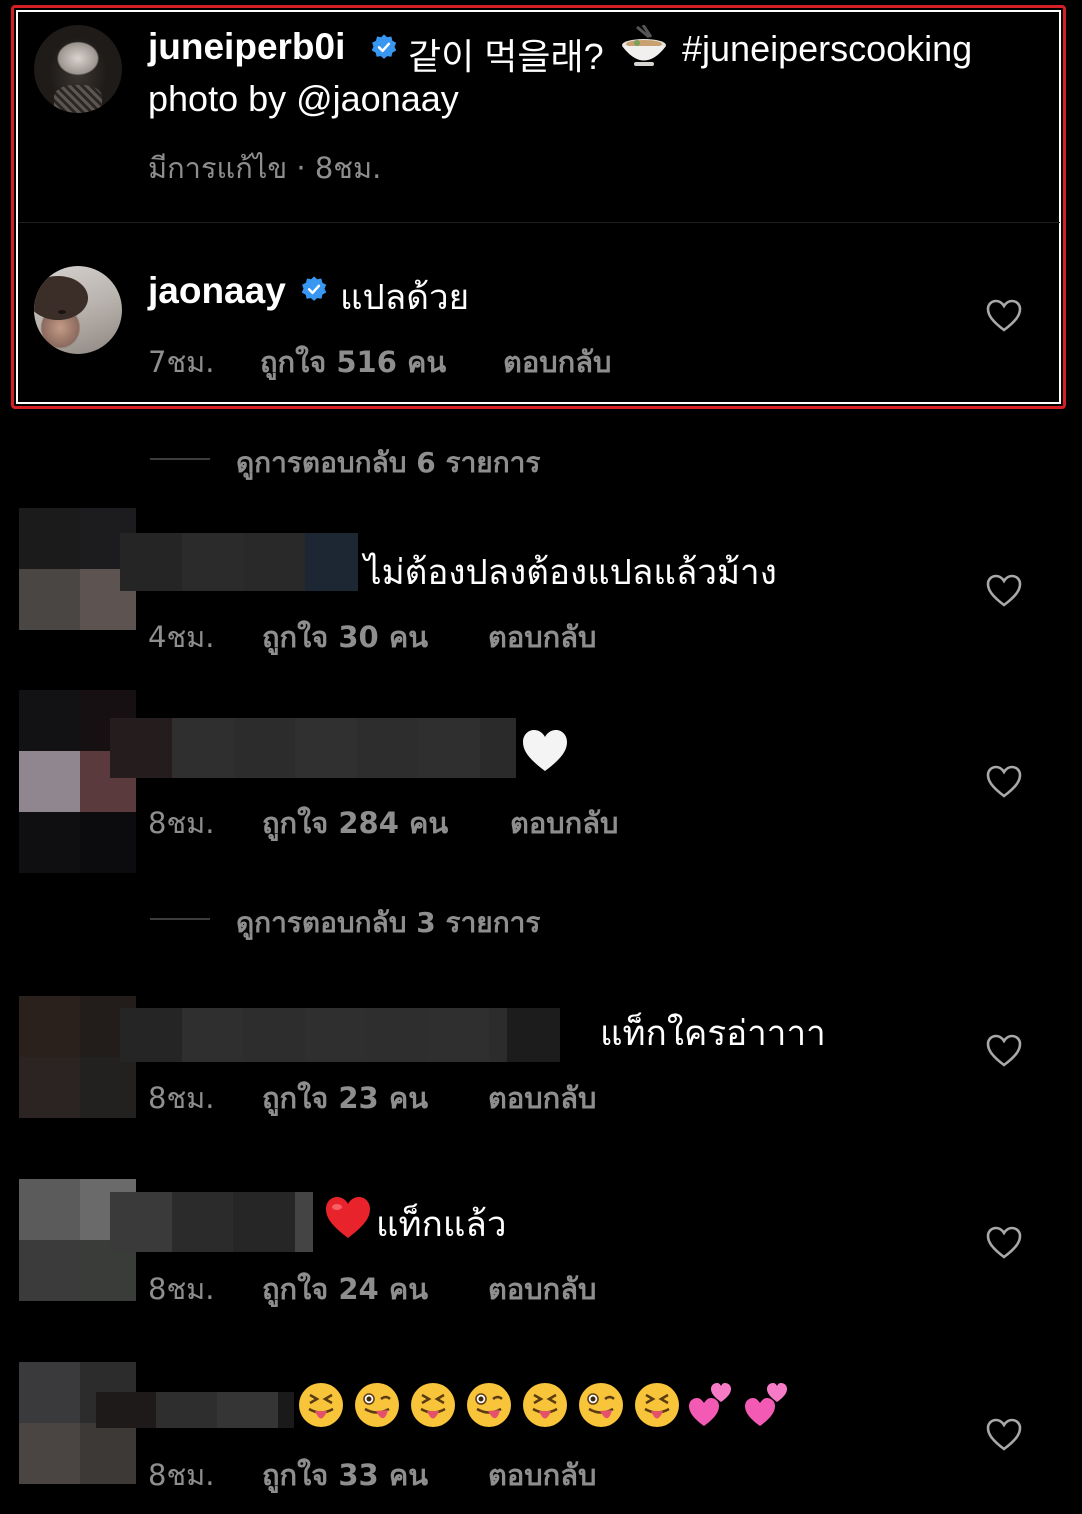 The height and width of the screenshot is (1514, 1082). I want to click on squinting-tongue-emoji-icon, so click(321, 1405).